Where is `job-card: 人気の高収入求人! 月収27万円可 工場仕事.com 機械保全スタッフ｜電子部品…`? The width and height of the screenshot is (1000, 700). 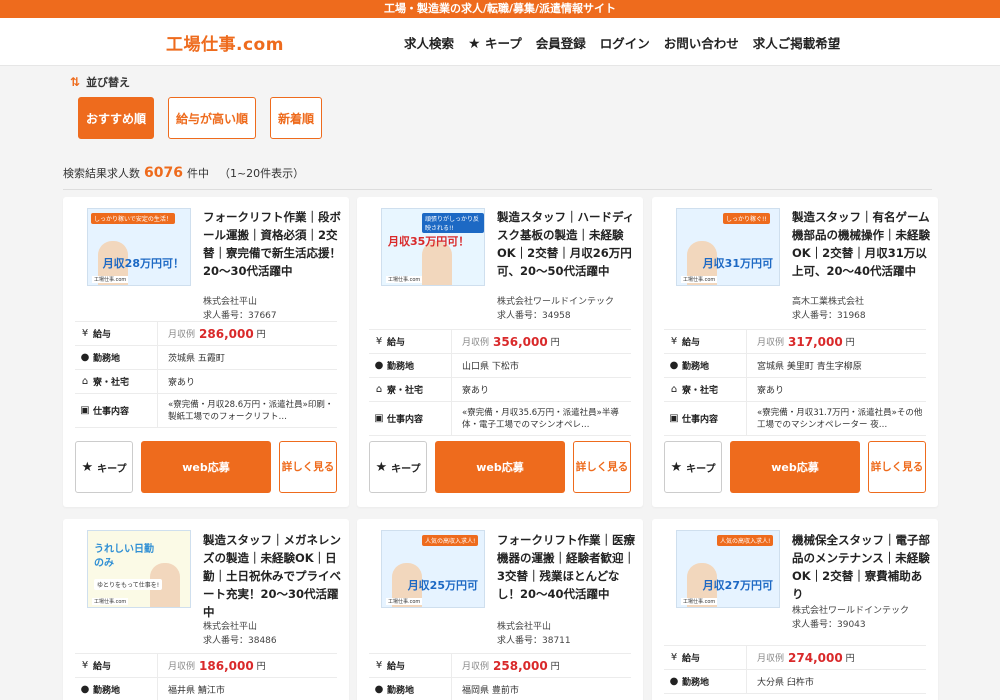 job-card: 人気の高収入求人! 月収27万円可 工場仕事.com 機械保全スタッフ｜電子部品… is located at coordinates (795, 609).